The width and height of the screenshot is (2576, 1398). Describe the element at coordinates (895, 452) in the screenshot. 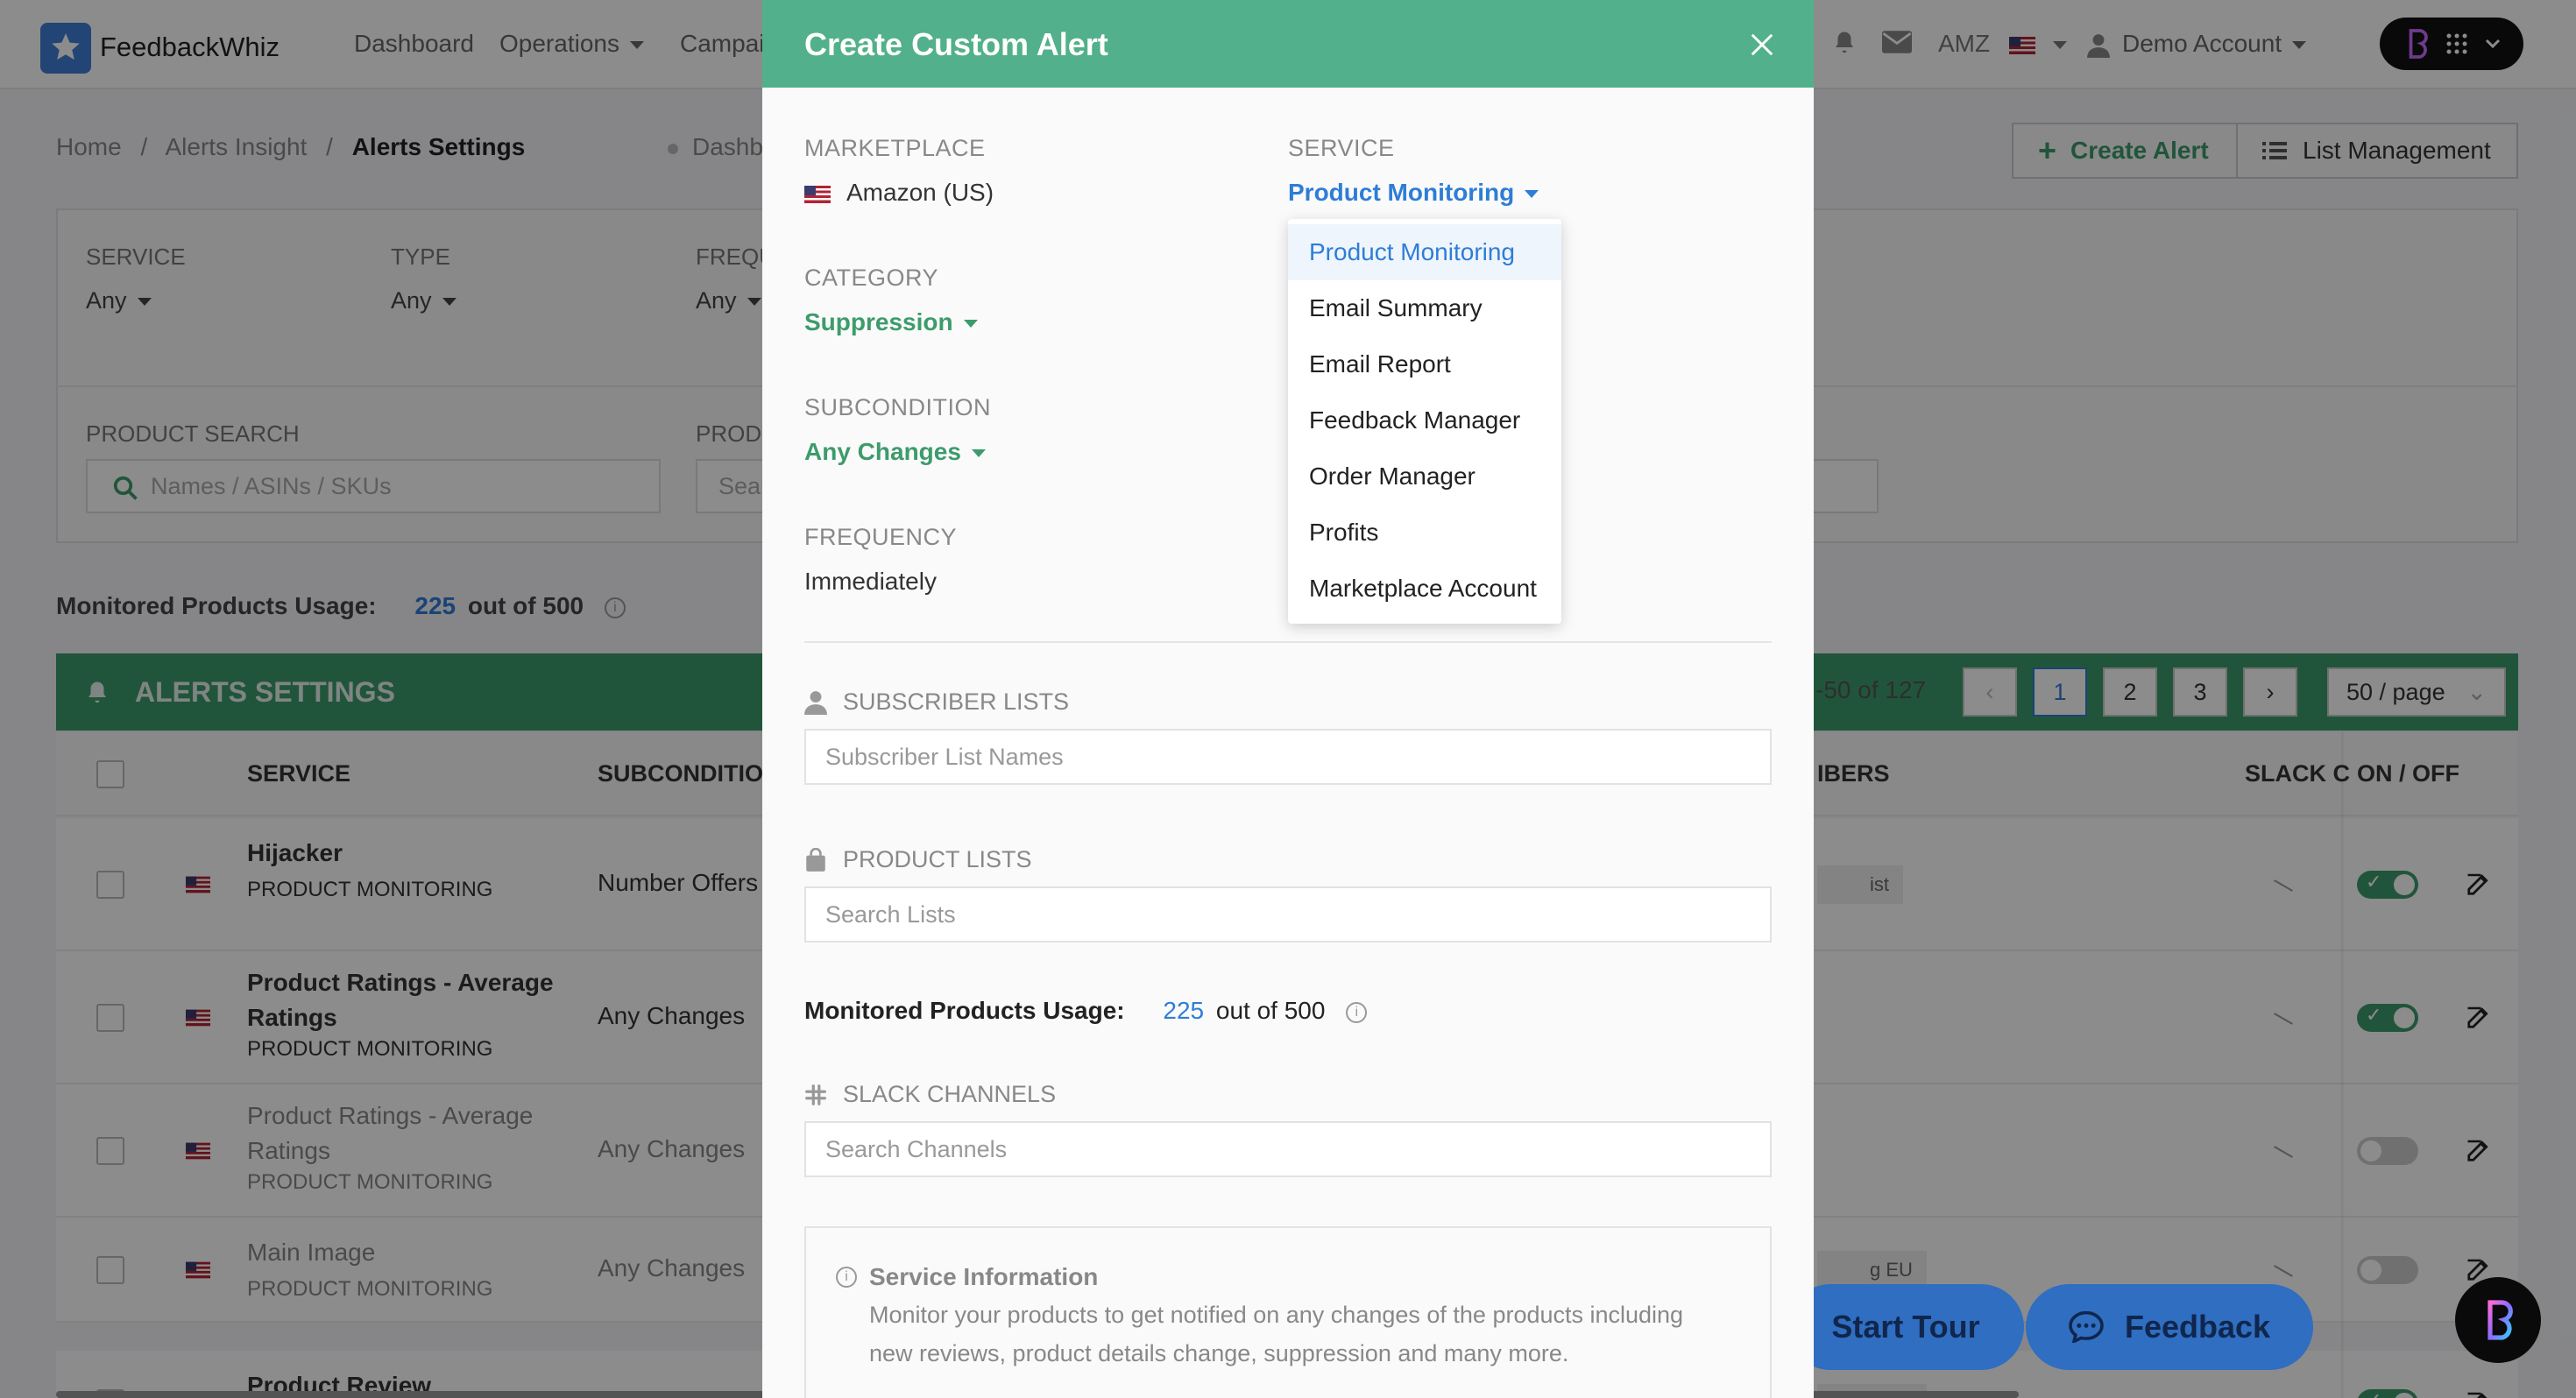

I see `subcondition-select: Any Changes` at that location.